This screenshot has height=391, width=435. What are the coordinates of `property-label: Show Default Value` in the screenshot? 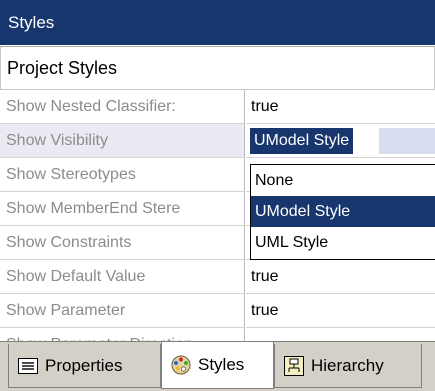 It's located at (122, 277).